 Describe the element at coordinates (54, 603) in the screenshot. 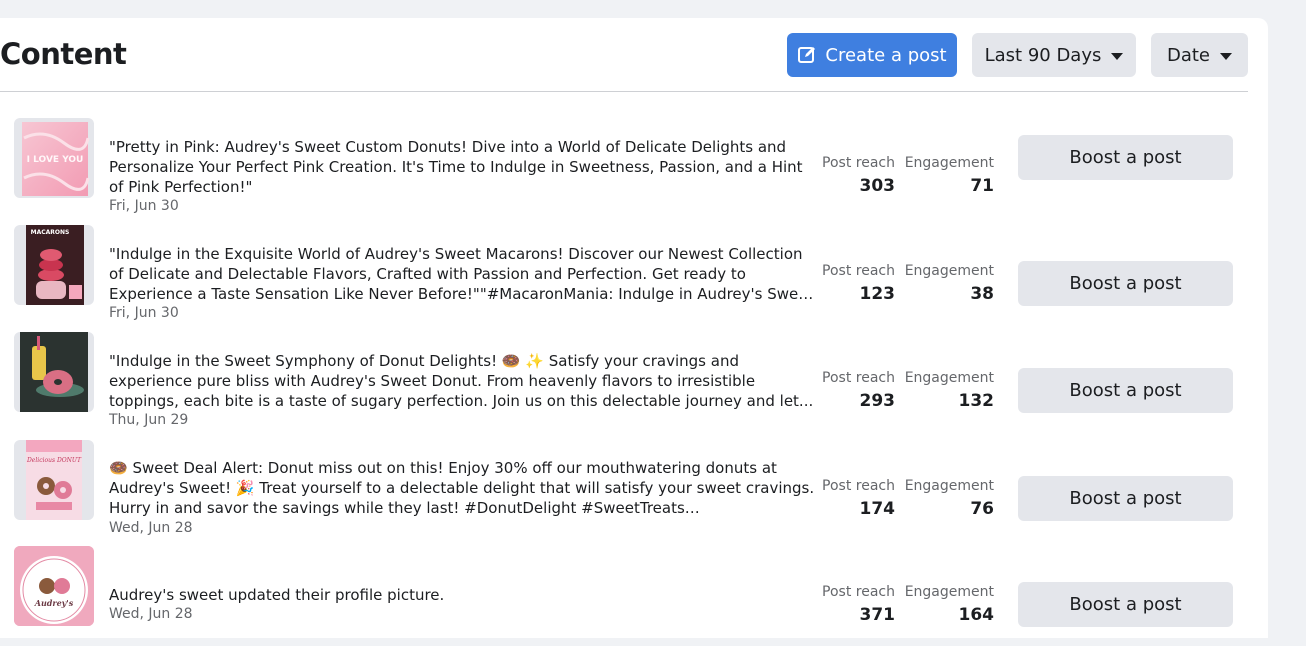

I see `thumb-text: Audrey's` at that location.